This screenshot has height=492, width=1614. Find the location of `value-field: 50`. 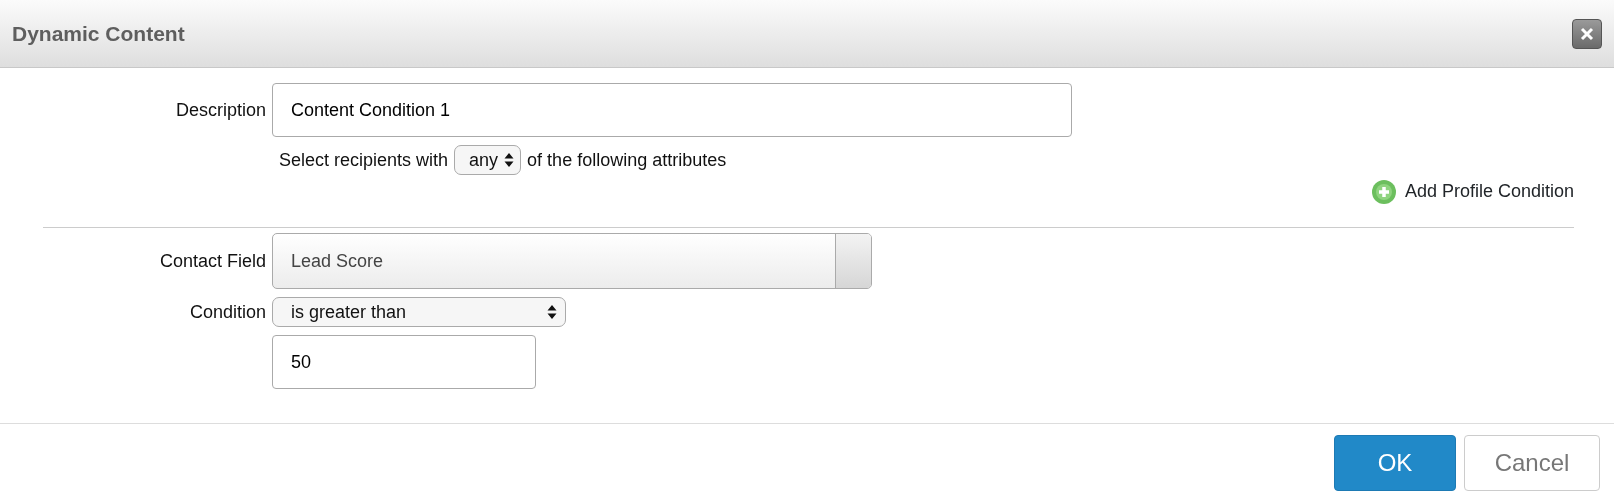

value-field: 50 is located at coordinates (404, 362).